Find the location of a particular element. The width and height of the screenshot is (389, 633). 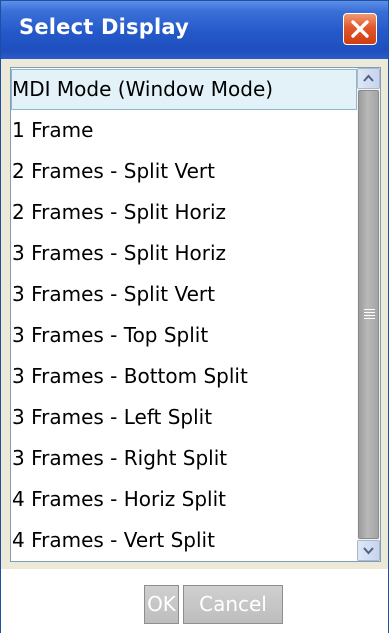

list-item: 3 Frames - Left Split is located at coordinates (184, 417).